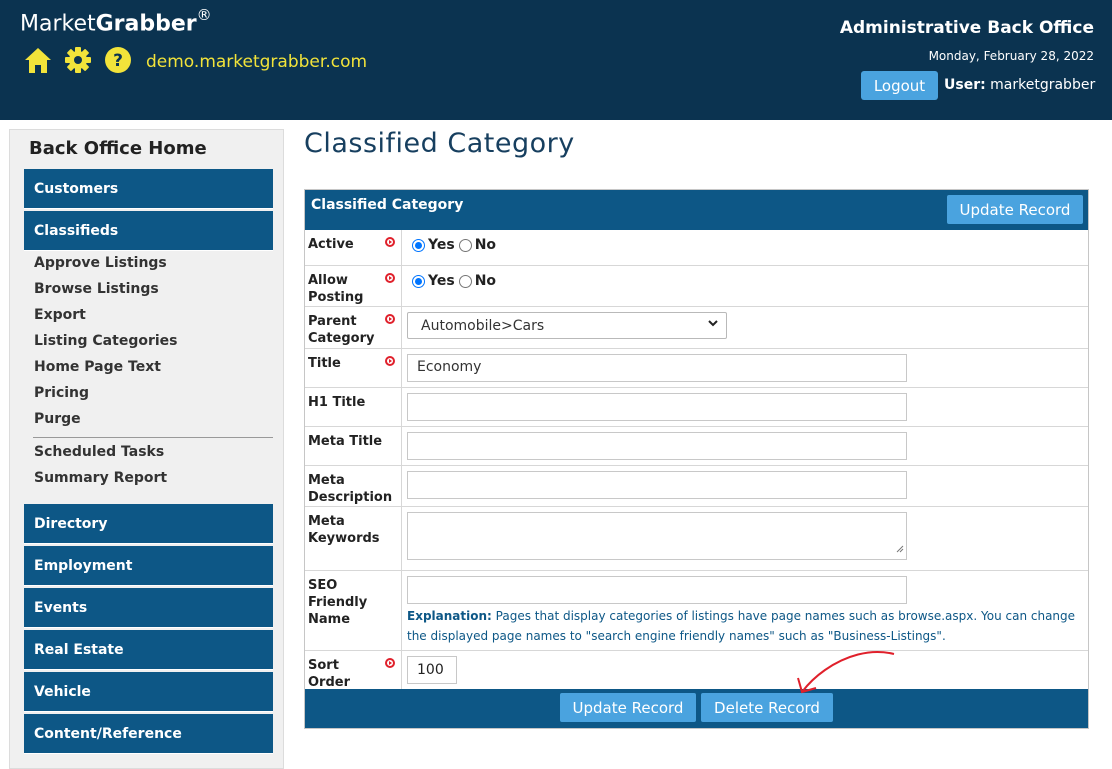 The image size is (1112, 769). Describe the element at coordinates (353, 610) in the screenshot. I see `label-cell: SEO Friendly Name` at that location.